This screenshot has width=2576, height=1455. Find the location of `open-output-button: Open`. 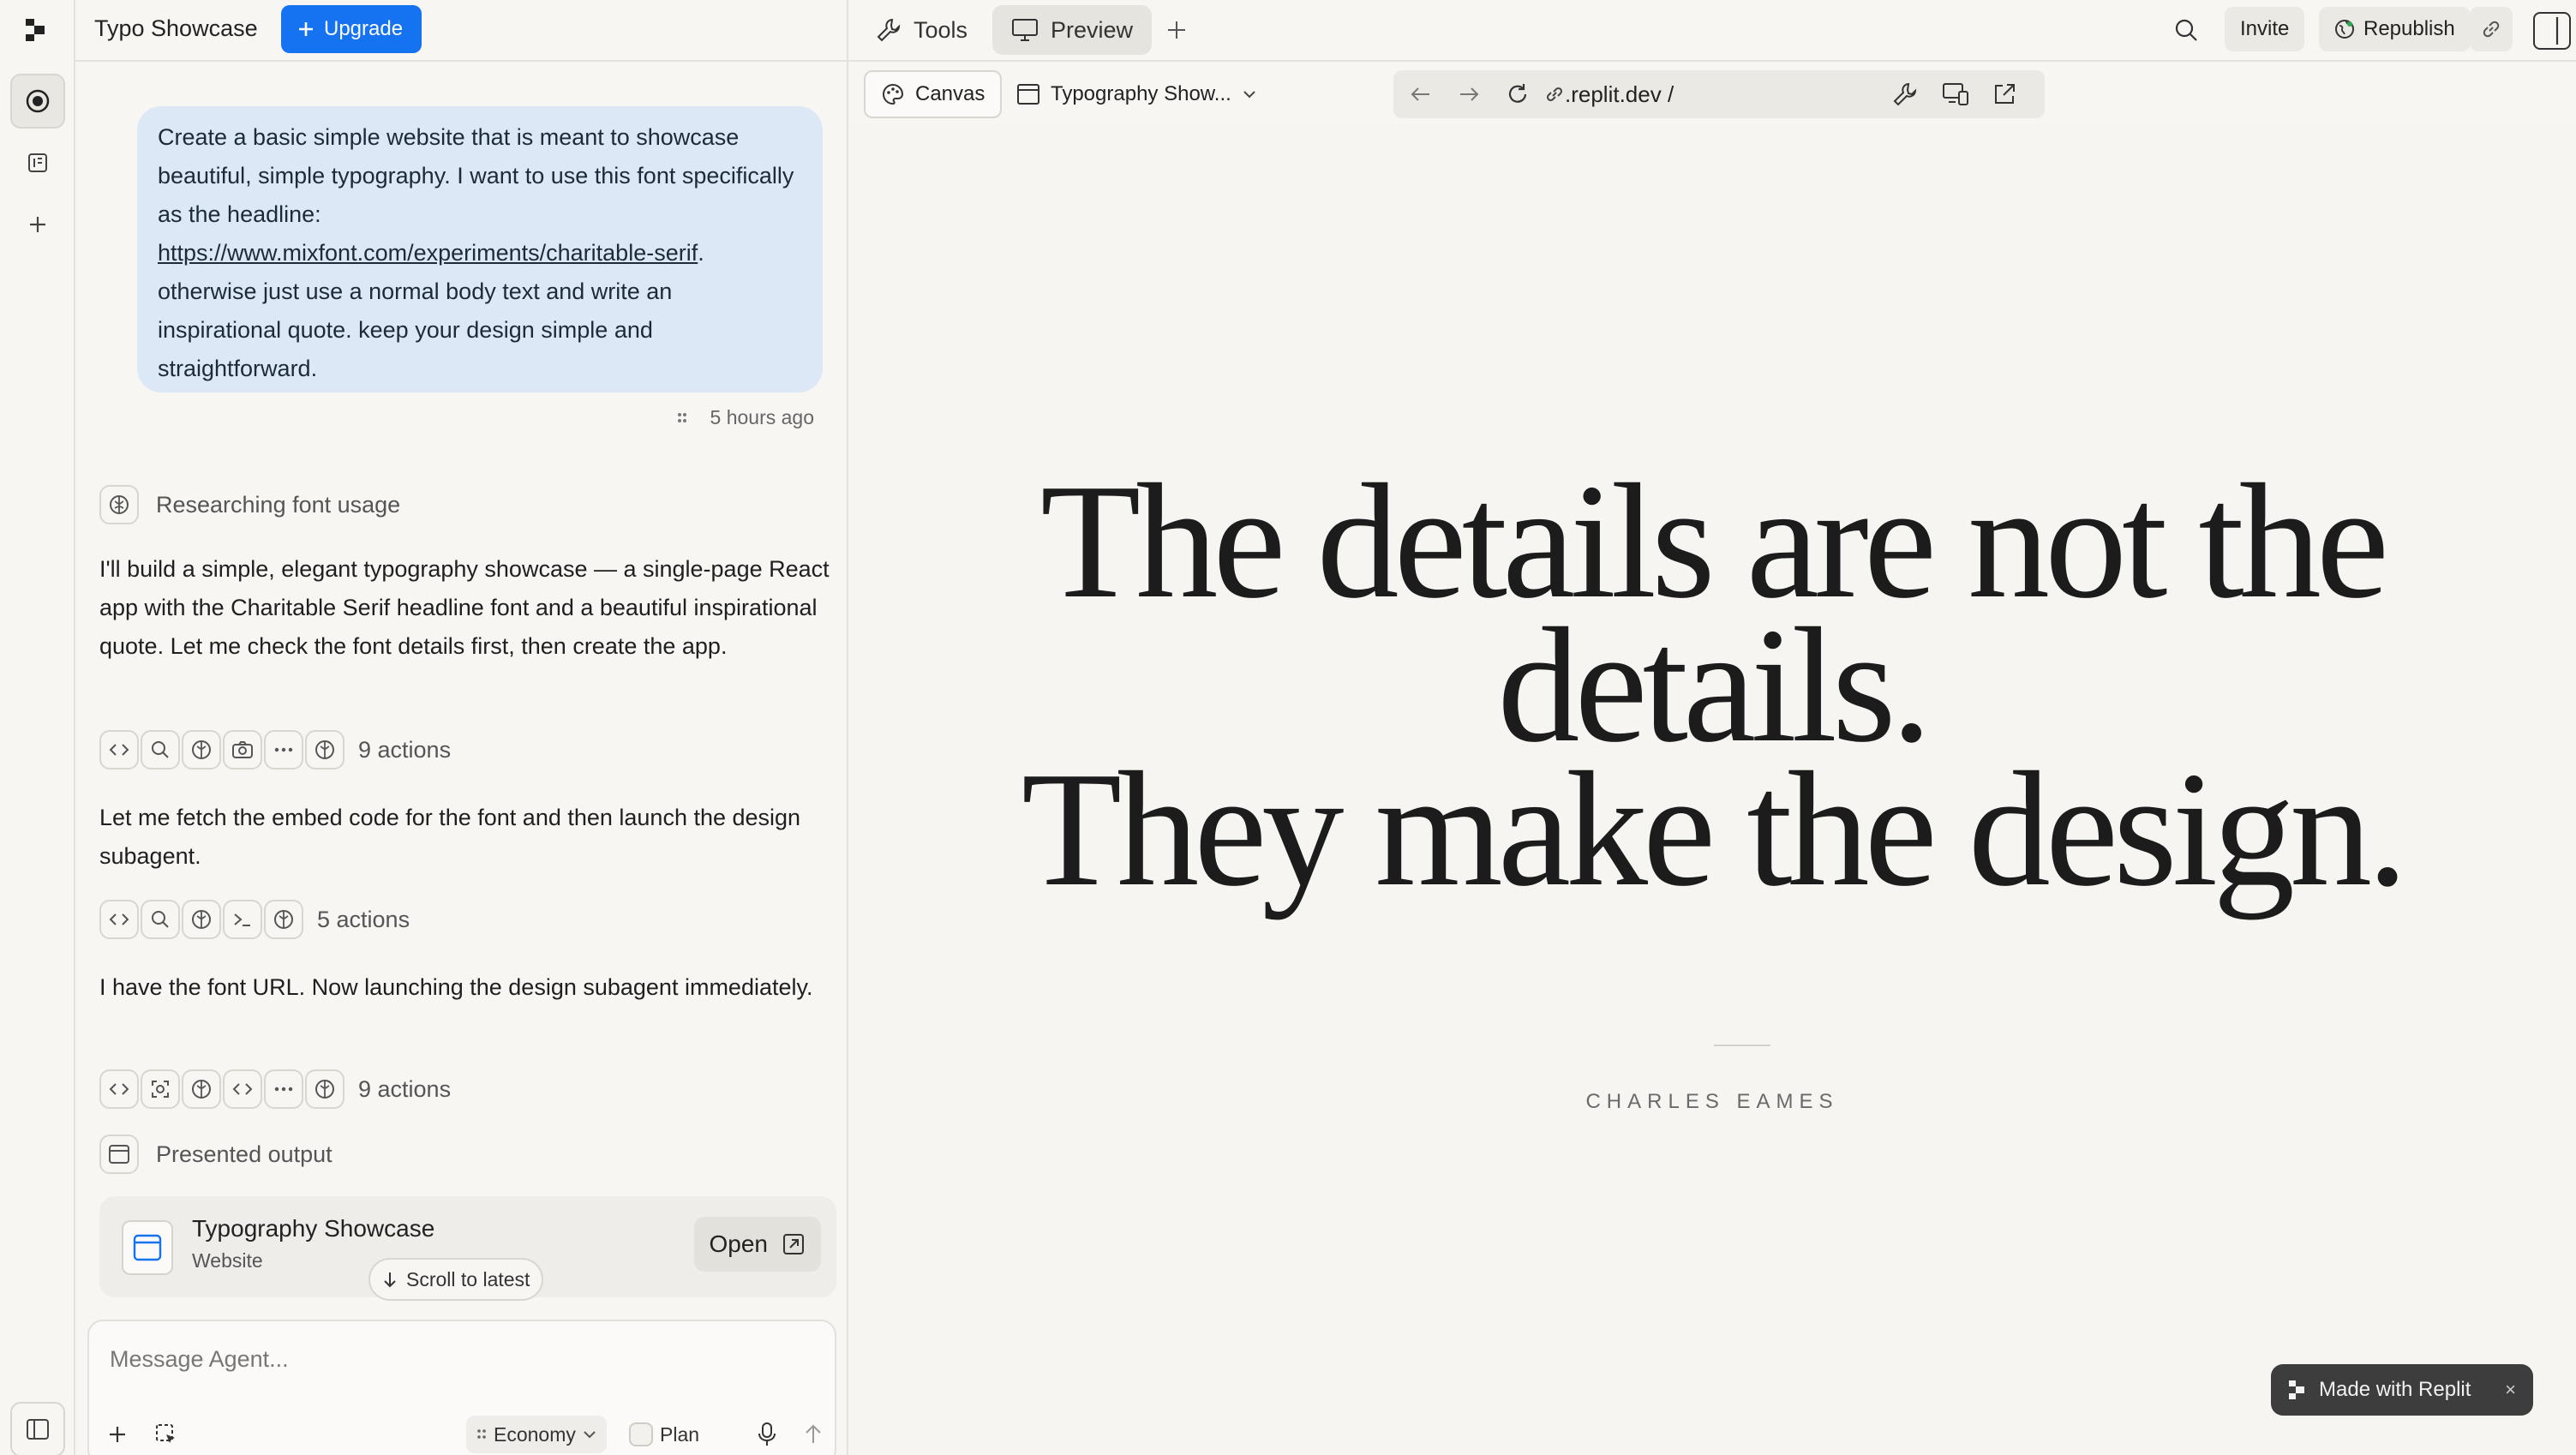

open-output-button: Open is located at coordinates (757, 1244).